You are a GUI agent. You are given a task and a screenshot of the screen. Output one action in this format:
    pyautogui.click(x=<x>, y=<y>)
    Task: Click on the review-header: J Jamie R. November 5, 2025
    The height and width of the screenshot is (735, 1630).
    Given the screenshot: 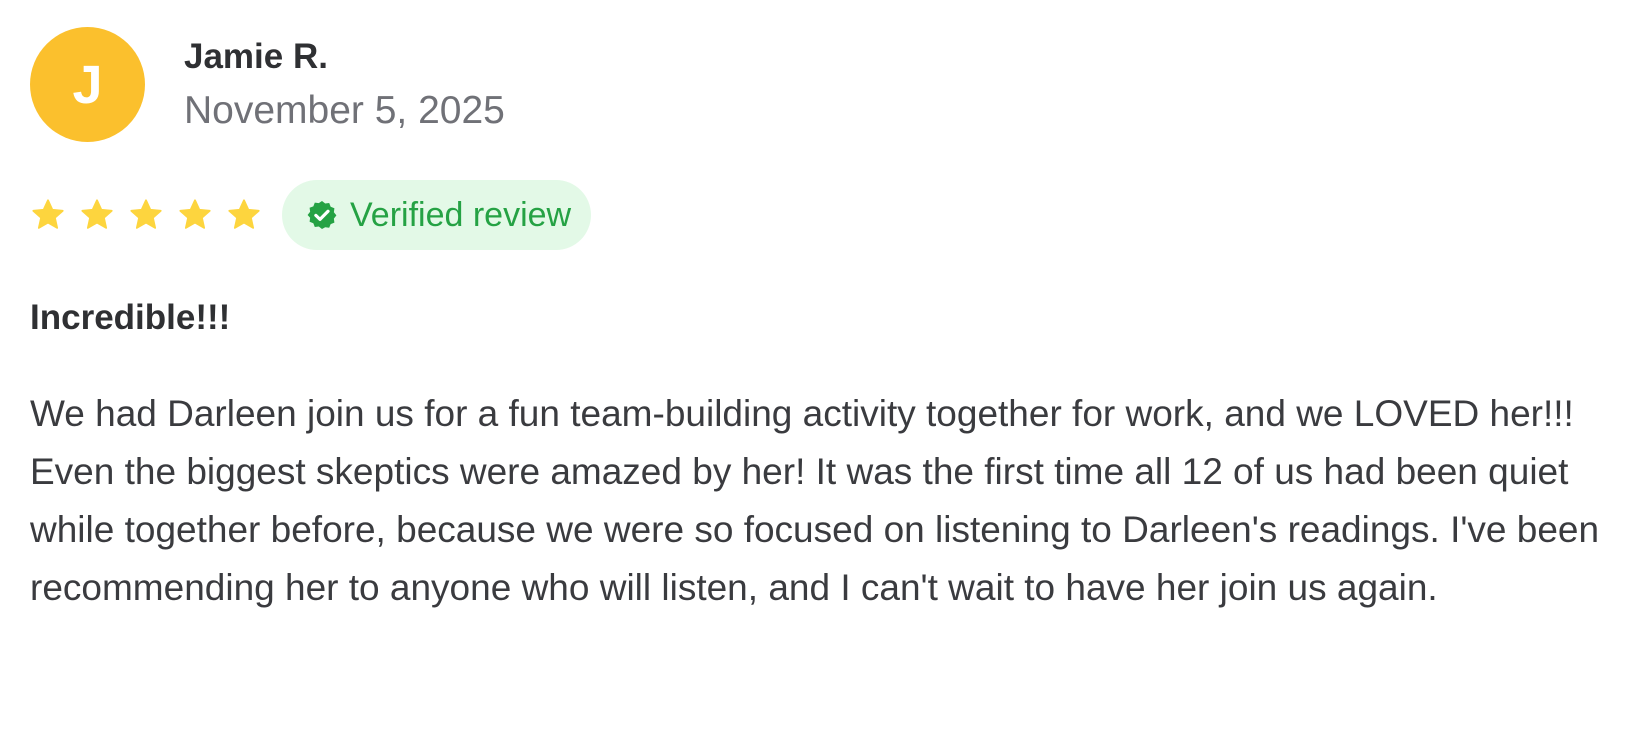 What is the action you would take?
    pyautogui.click(x=267, y=84)
    